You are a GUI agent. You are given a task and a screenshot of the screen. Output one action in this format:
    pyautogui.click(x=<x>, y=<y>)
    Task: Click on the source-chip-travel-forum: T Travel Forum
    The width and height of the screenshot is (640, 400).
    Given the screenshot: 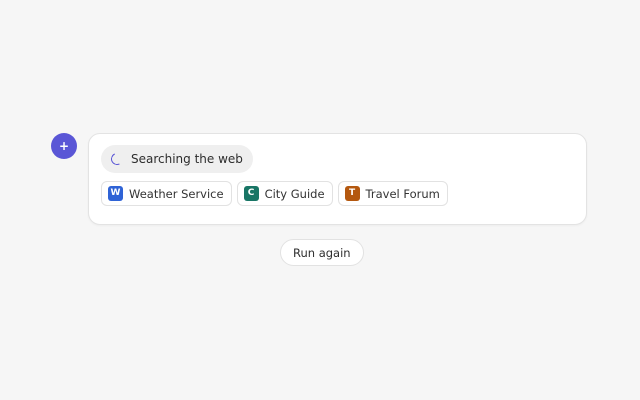 What is the action you would take?
    pyautogui.click(x=392, y=193)
    